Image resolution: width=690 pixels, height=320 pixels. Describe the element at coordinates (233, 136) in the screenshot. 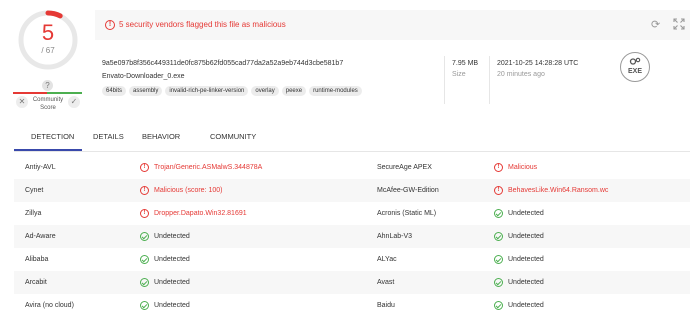

I see `tab-community: COMMUNITY` at that location.